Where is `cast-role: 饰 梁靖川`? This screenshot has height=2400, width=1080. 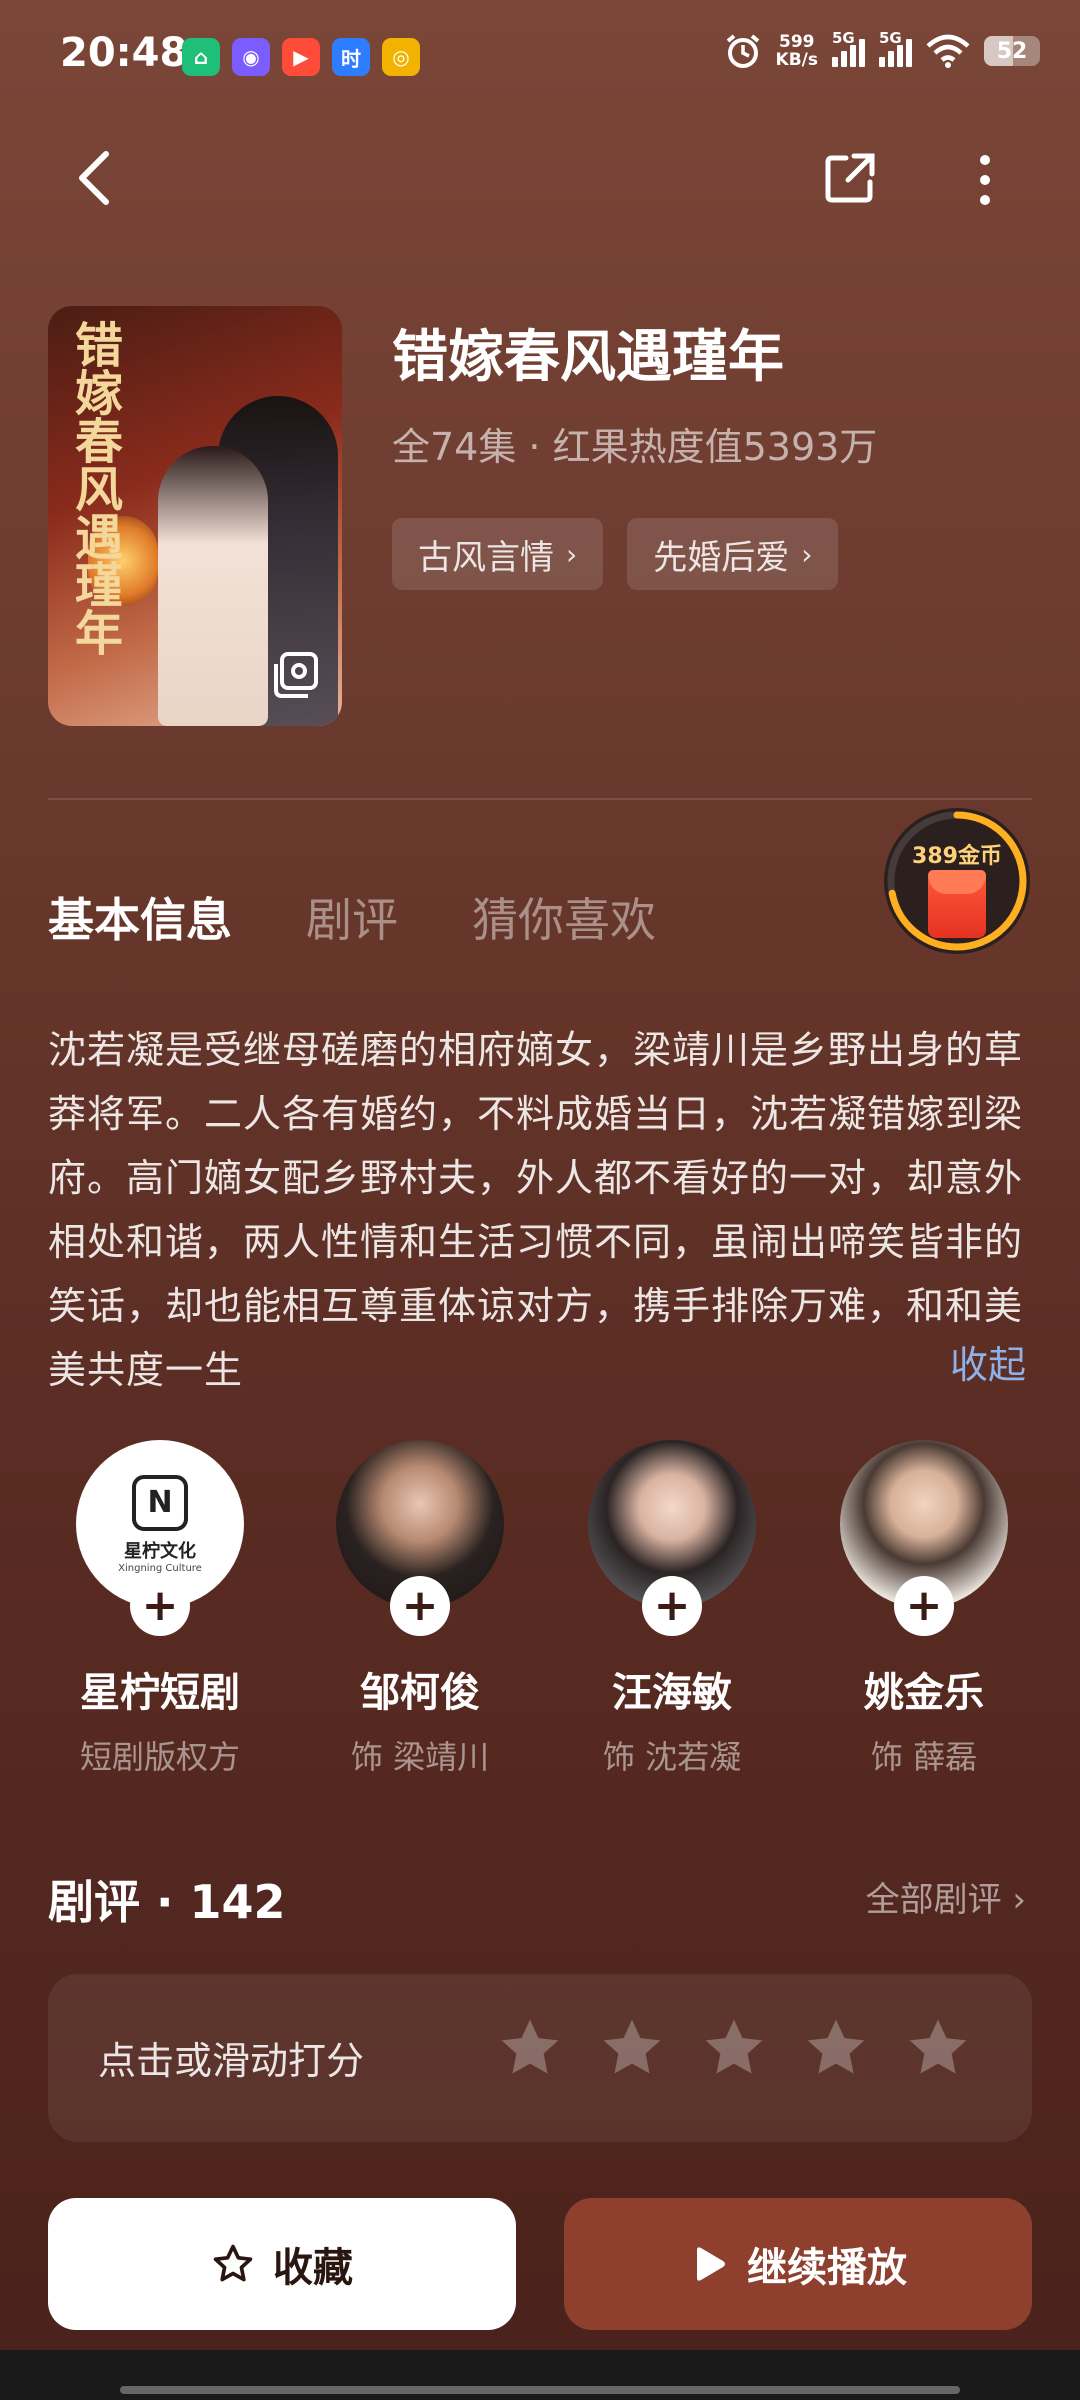
cast-role: 饰 梁靖川 is located at coordinates (420, 1757).